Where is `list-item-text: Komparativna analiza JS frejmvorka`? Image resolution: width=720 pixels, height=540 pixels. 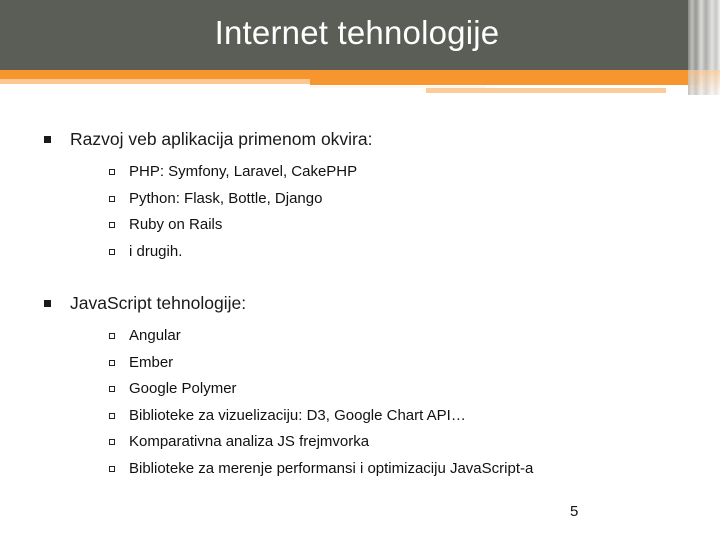
list-item-text: Komparativna analiza JS frejmvorka is located at coordinates (249, 441).